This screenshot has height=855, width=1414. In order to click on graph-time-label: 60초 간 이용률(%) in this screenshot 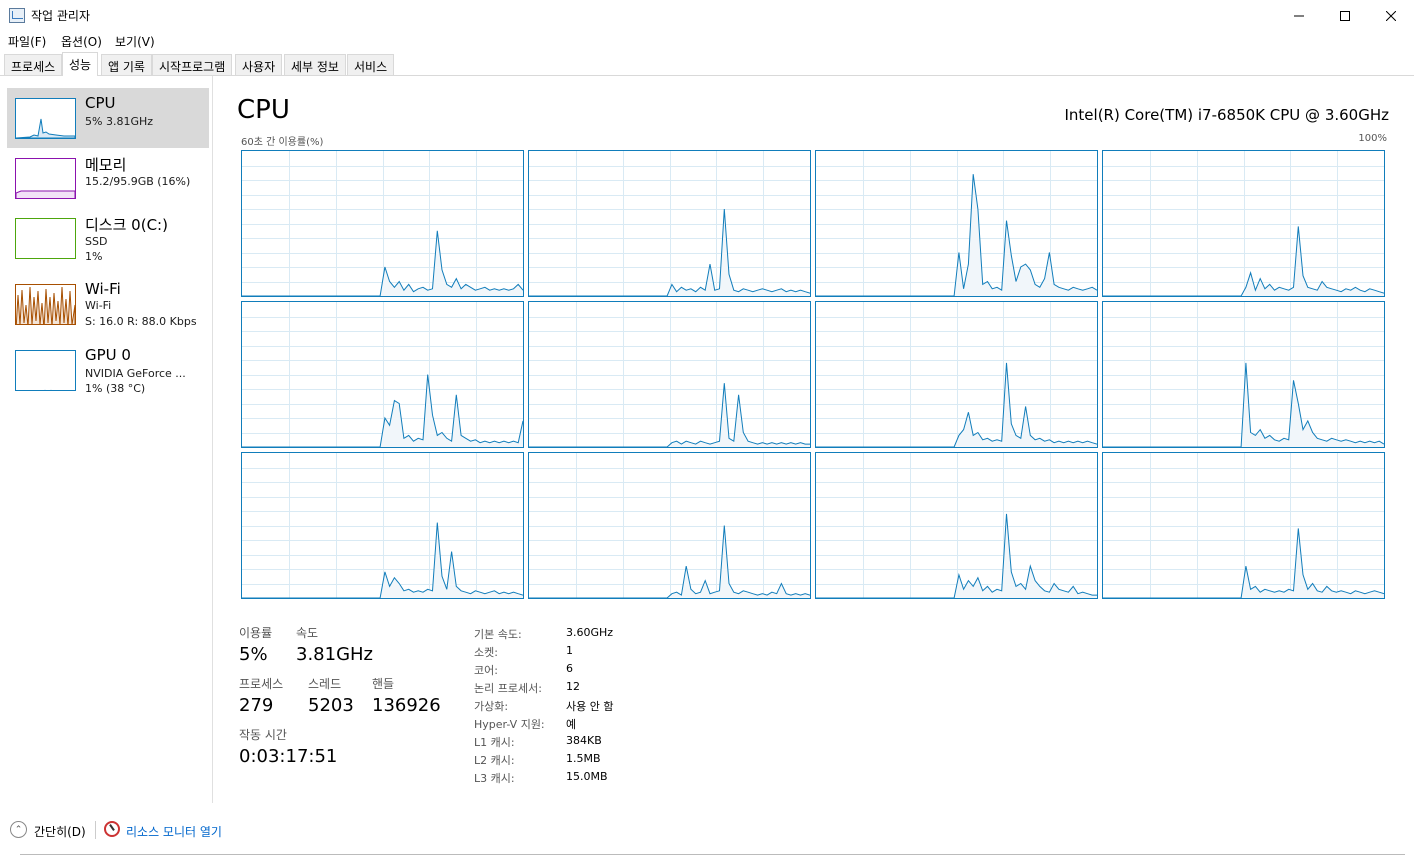, I will do `click(282, 142)`.